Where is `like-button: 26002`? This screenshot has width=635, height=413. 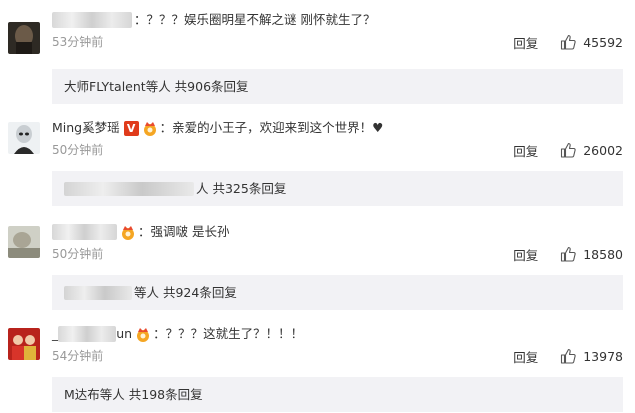
like-button: 26002 is located at coordinates (591, 150).